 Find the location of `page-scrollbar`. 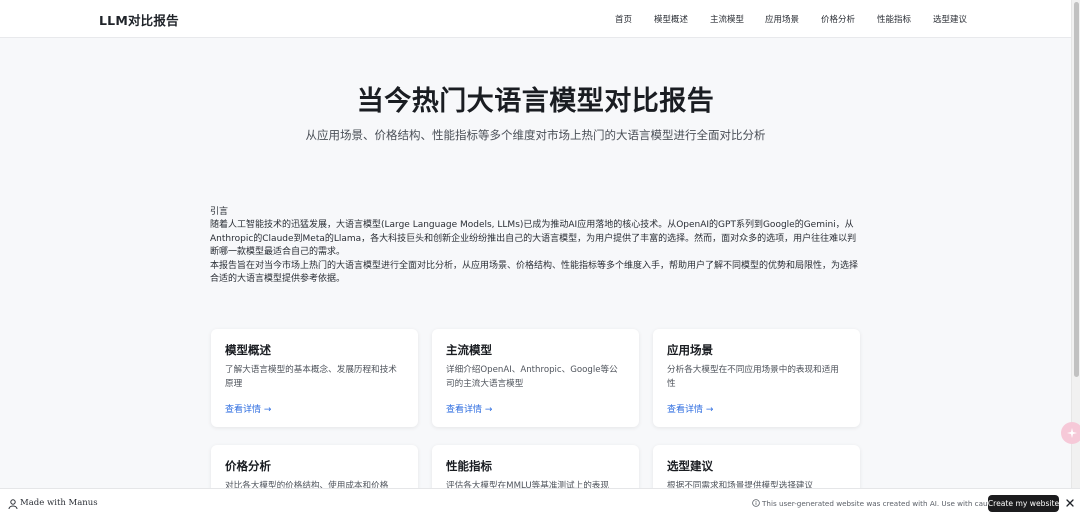

page-scrollbar is located at coordinates (1075, 244).